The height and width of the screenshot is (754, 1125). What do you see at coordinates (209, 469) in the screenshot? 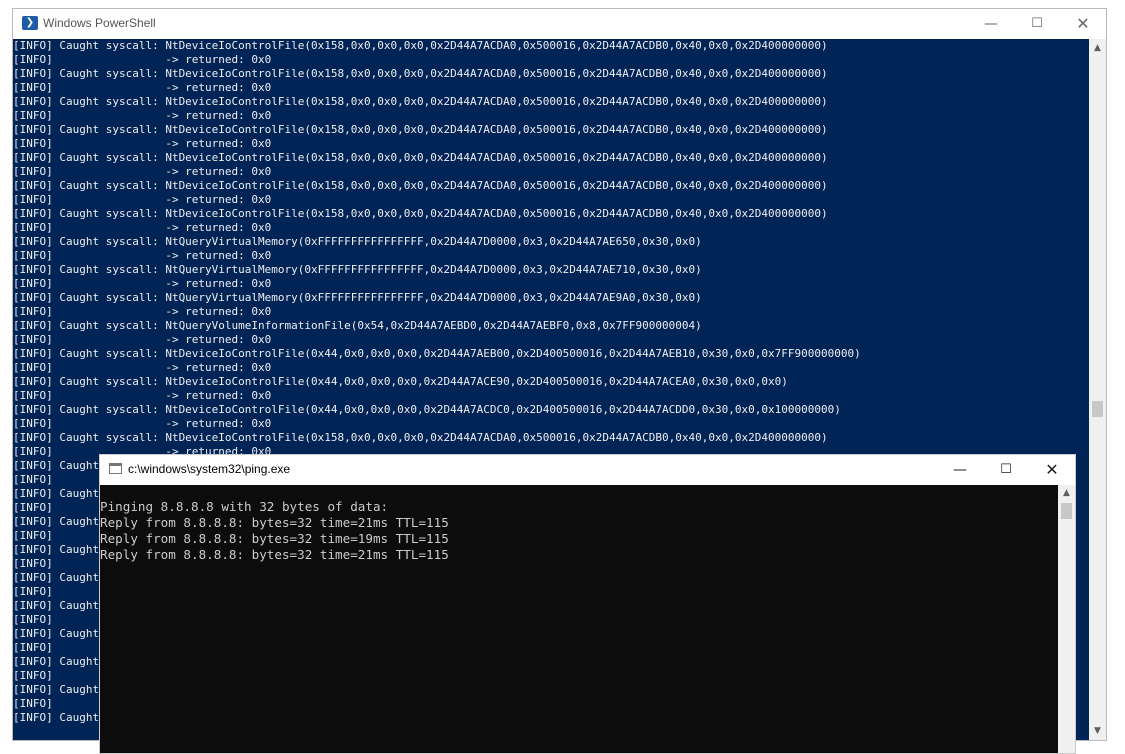
I see `ping-window-title: c:\windows\system32\ping.exe` at bounding box center [209, 469].